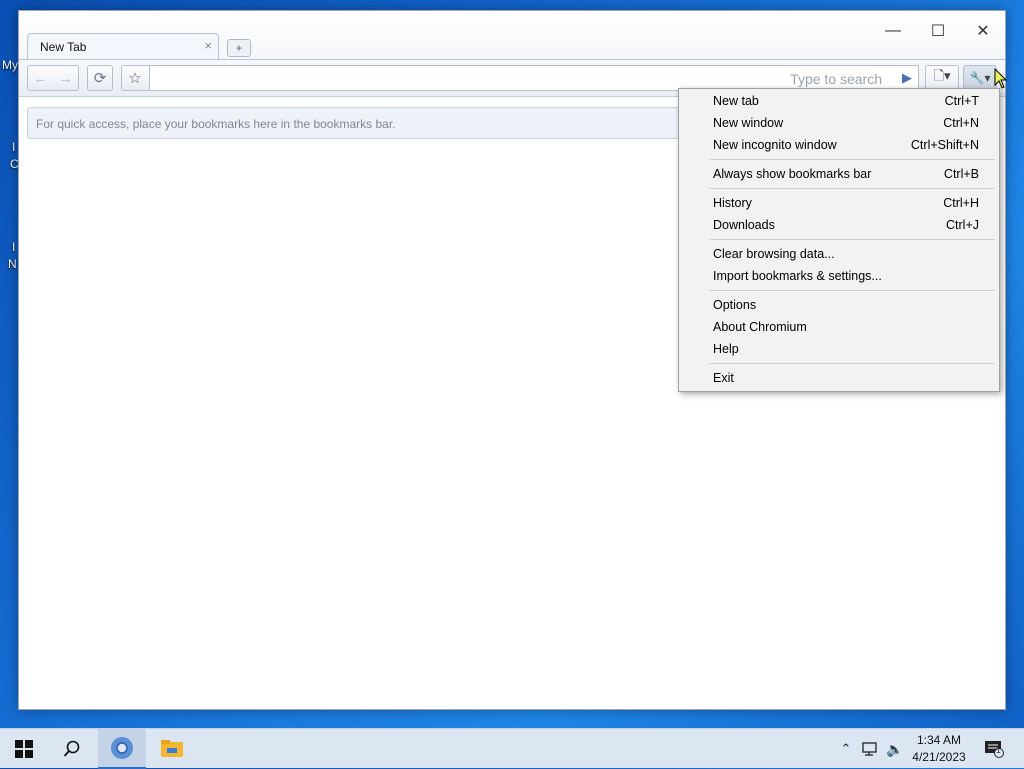  I want to click on network-icon, so click(871, 749).